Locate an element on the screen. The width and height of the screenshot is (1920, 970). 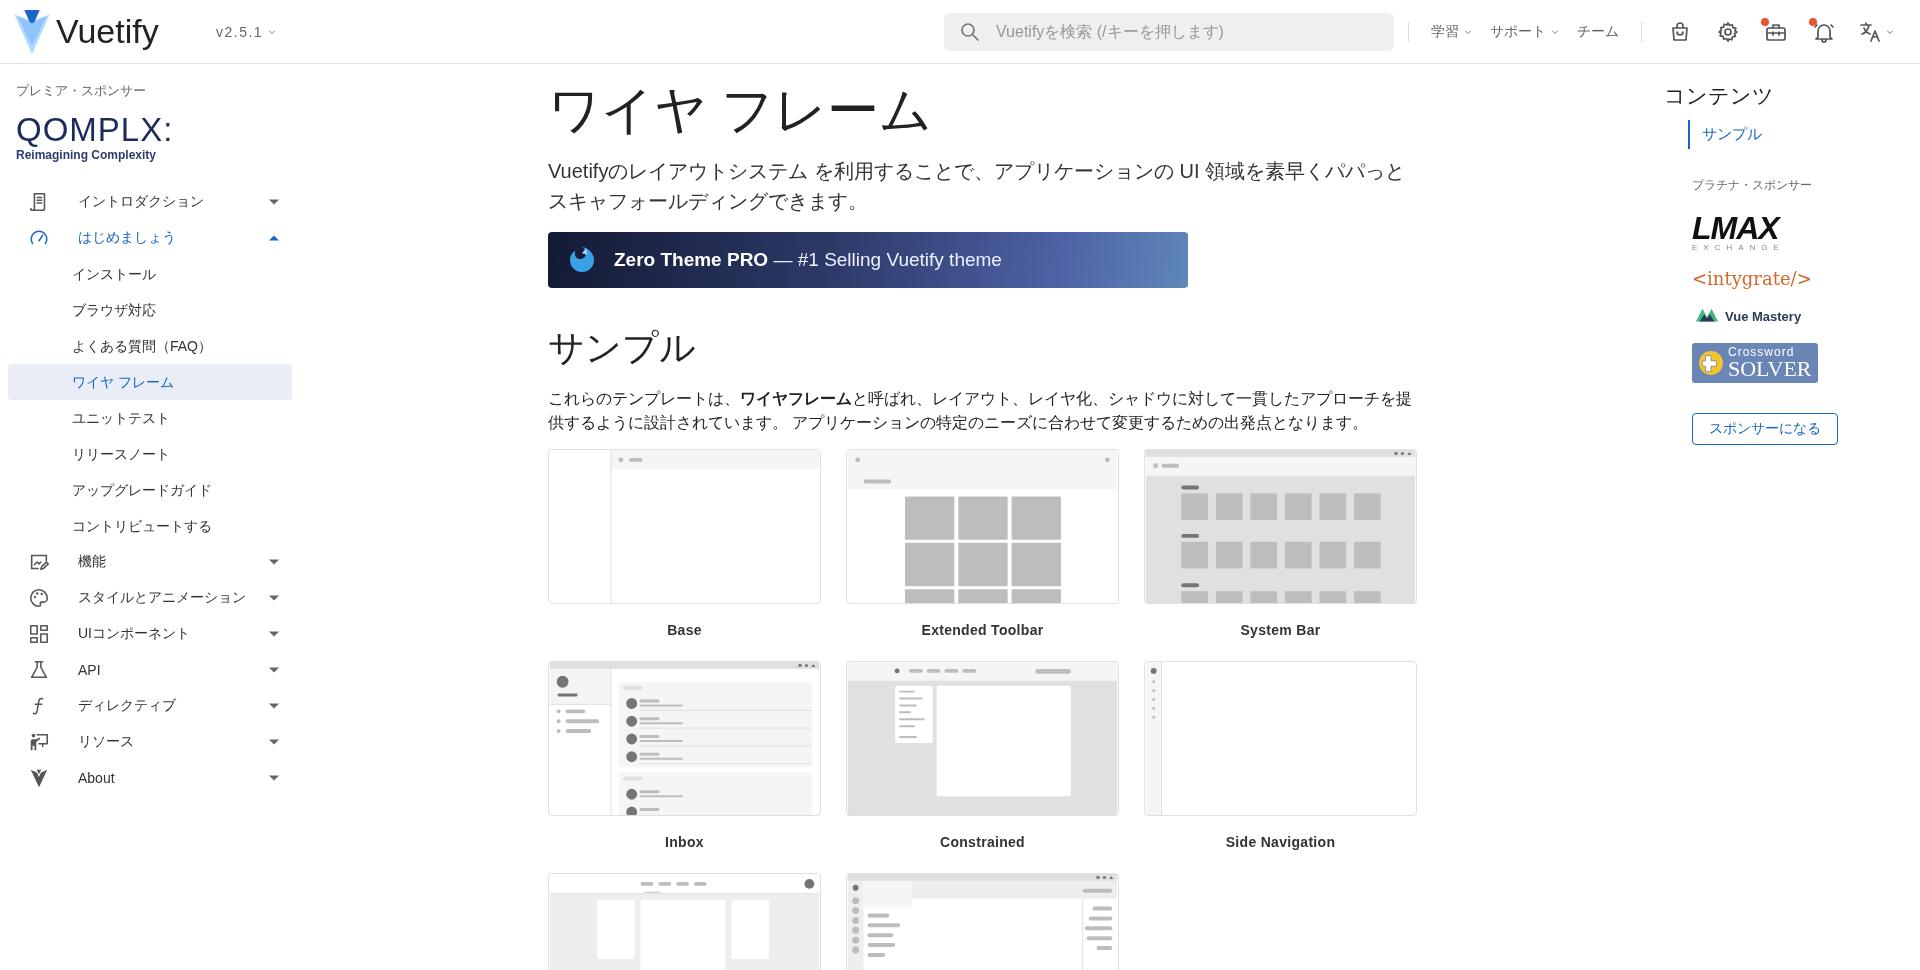
translate-icon is located at coordinates (1870, 31).